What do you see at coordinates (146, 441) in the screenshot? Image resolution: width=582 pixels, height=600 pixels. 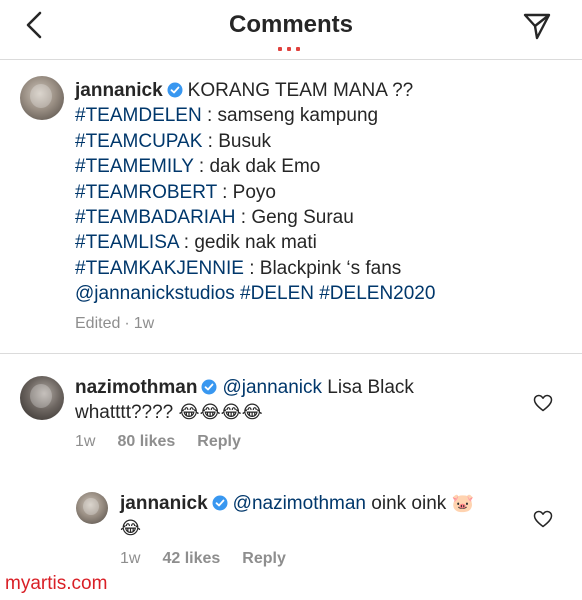 I see `likes-count: 80 likes` at bounding box center [146, 441].